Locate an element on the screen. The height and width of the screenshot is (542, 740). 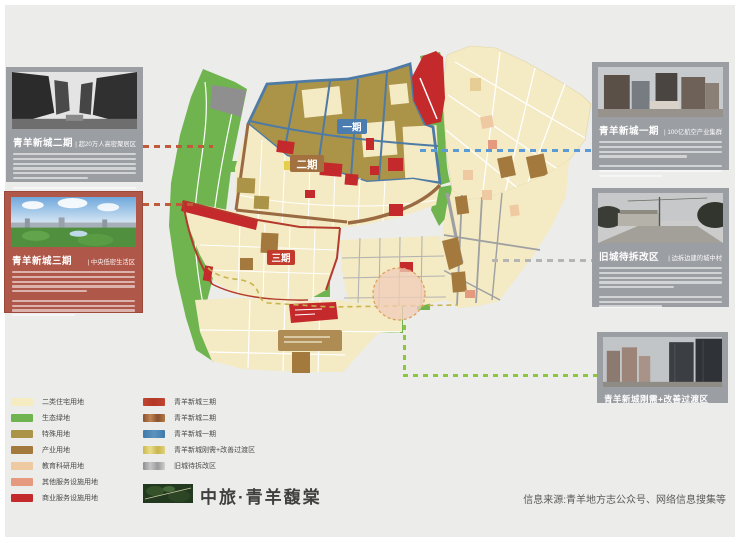
legend-item-zone-oldtown: 旧城待拆改区 is located at coordinates (179, 466).